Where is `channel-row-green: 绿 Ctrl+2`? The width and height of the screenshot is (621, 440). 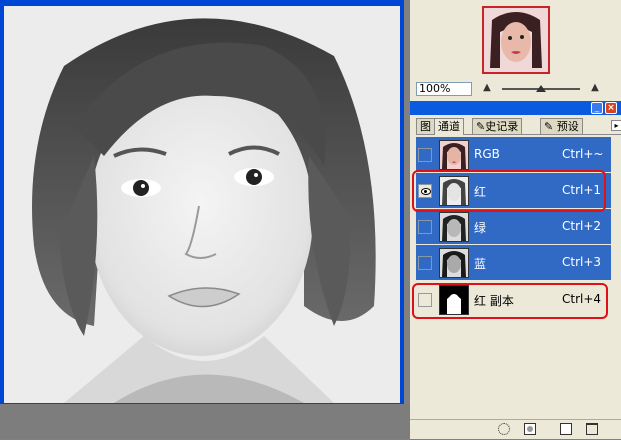 channel-row-green: 绿 Ctrl+2 is located at coordinates (513, 227).